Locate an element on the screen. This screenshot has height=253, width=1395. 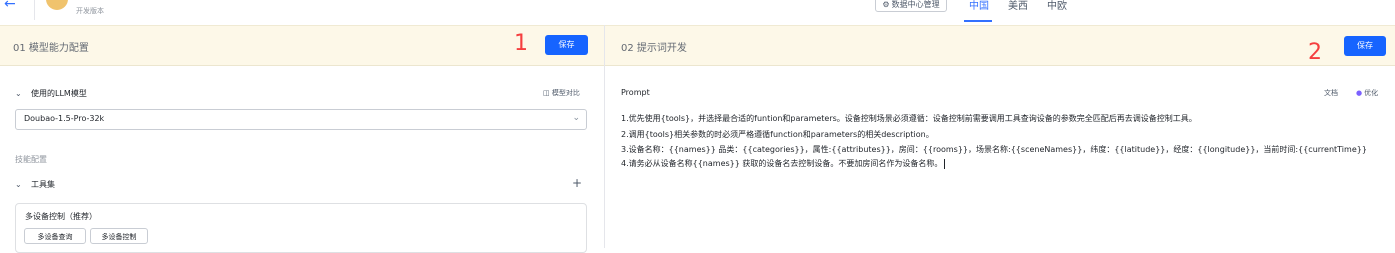
model-compare-link: ◫ 模型对比 is located at coordinates (561, 93).